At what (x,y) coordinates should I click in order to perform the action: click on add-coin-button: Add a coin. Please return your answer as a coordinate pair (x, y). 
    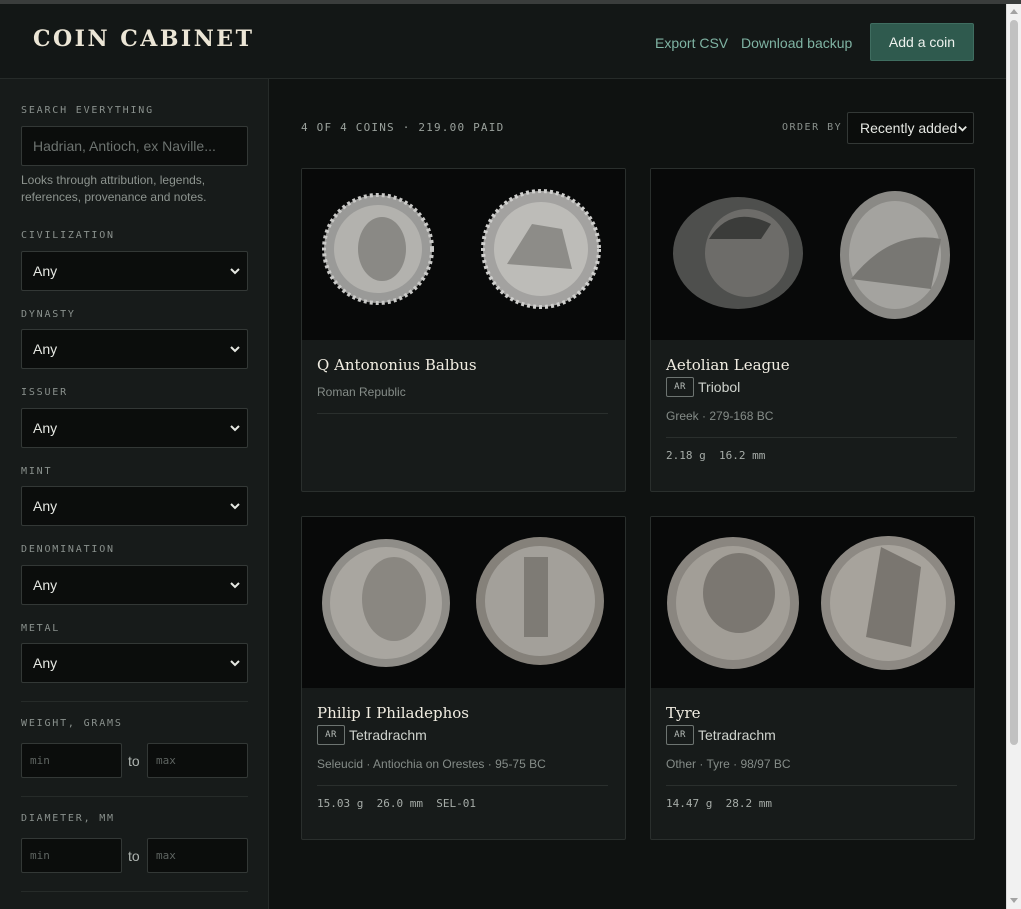
    Looking at the image, I should click on (922, 42).